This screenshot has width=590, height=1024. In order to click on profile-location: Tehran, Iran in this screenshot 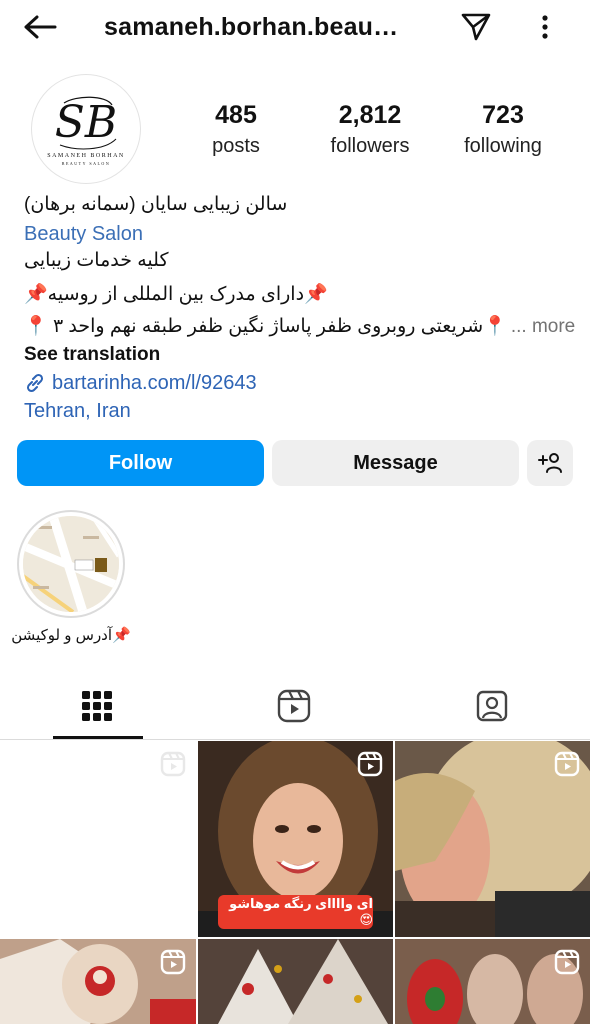, I will do `click(299, 411)`.